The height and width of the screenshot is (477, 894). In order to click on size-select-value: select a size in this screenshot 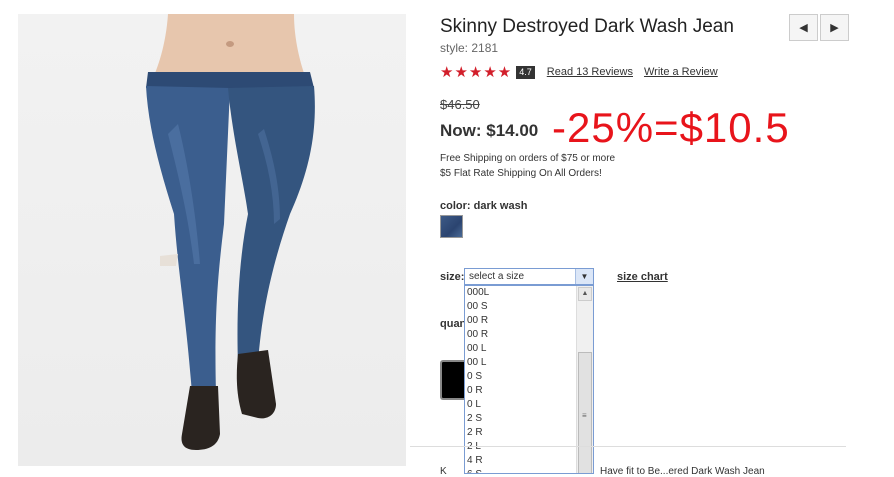, I will do `click(497, 276)`.